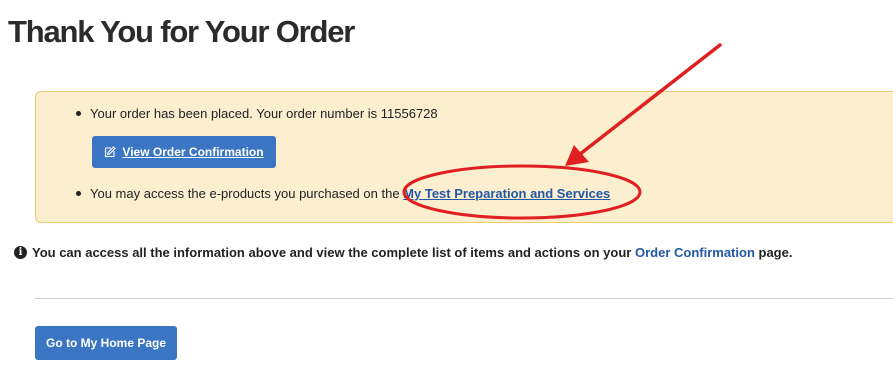 This screenshot has width=893, height=386. I want to click on view-order-confirmation-label: View Order Confirmation, so click(193, 152).